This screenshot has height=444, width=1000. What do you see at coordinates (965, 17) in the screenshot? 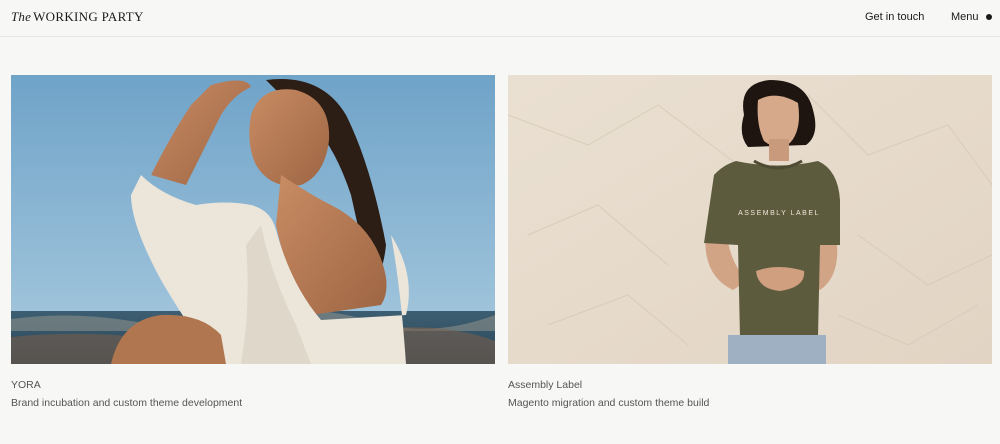
I see `menu-label: Menu` at bounding box center [965, 17].